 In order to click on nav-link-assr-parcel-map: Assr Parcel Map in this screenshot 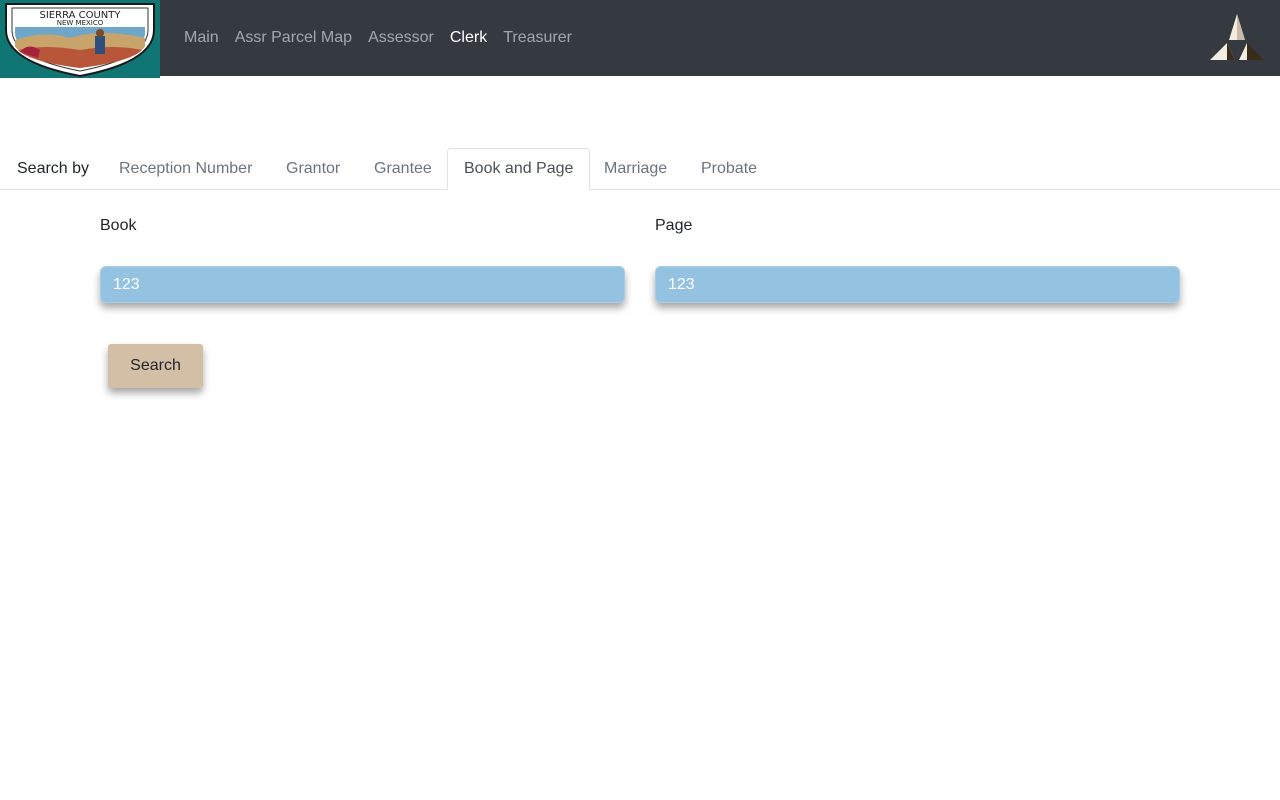, I will do `click(293, 38)`.